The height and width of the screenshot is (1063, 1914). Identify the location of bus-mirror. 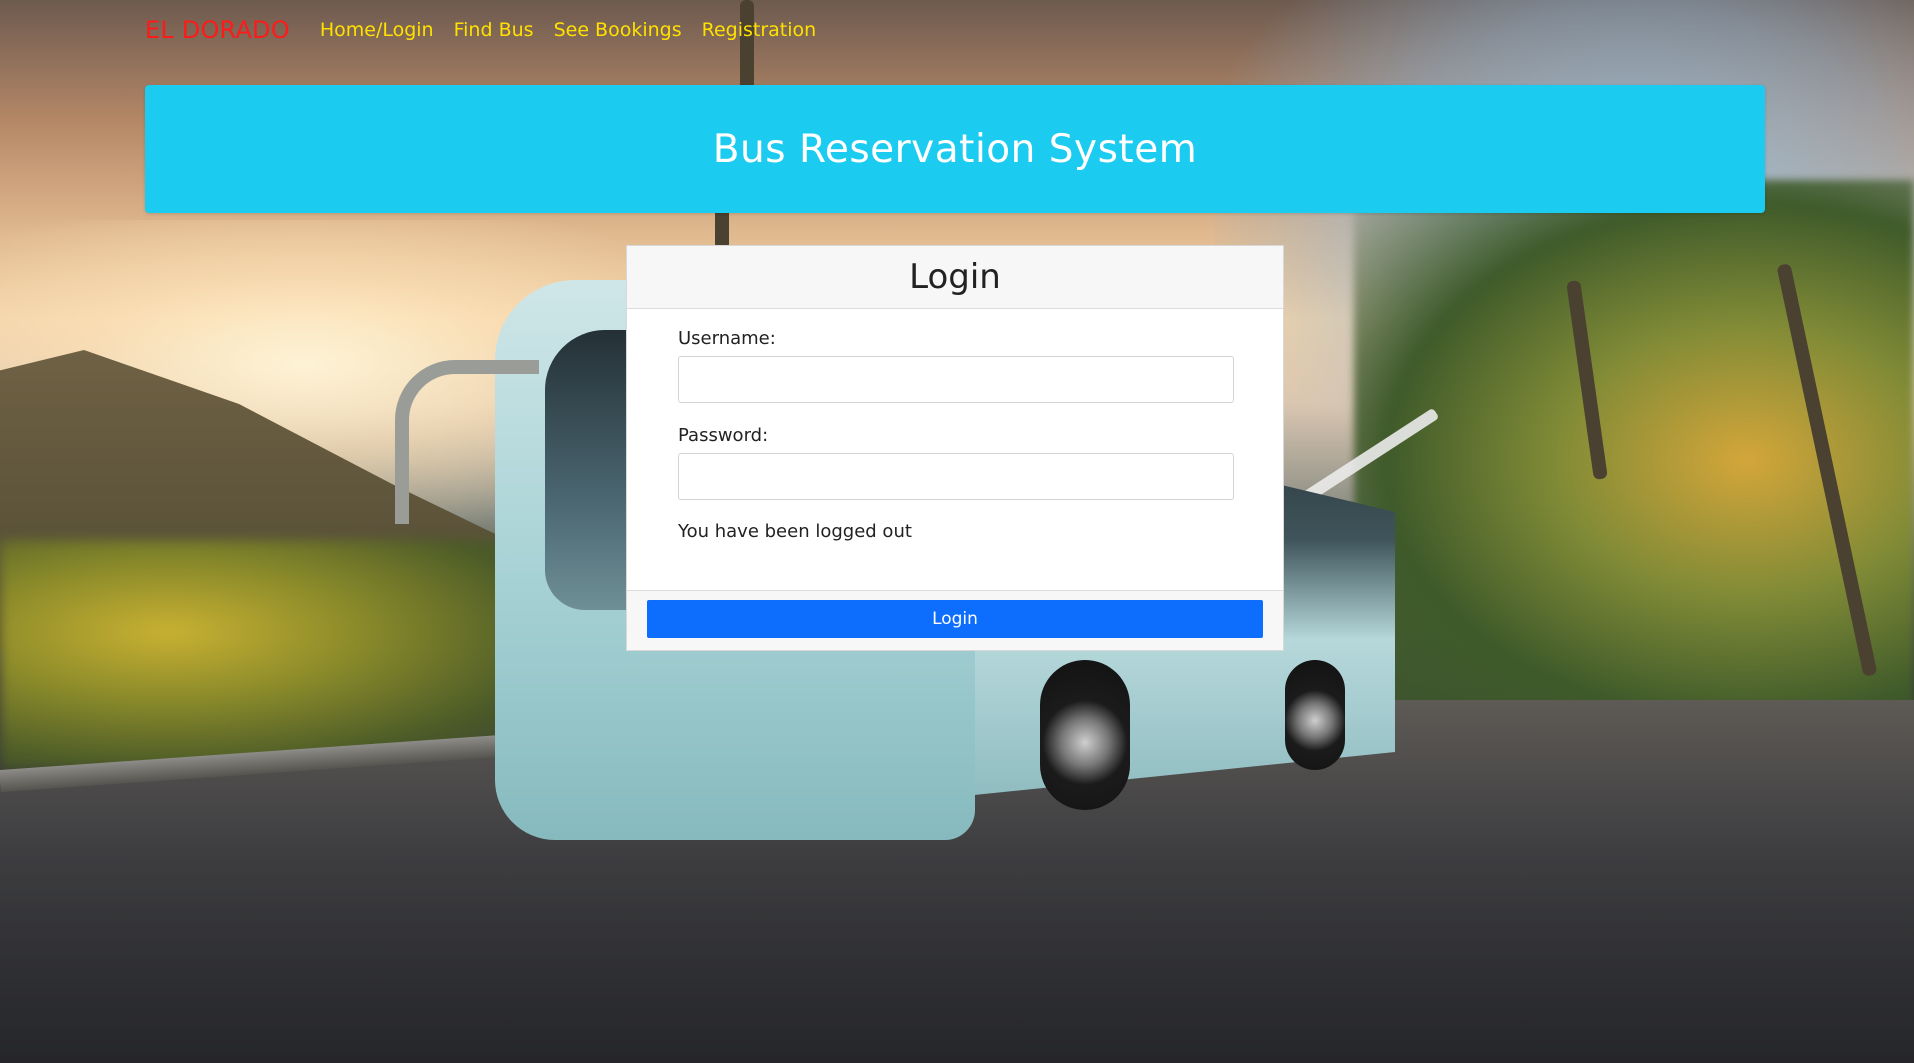
(467, 442).